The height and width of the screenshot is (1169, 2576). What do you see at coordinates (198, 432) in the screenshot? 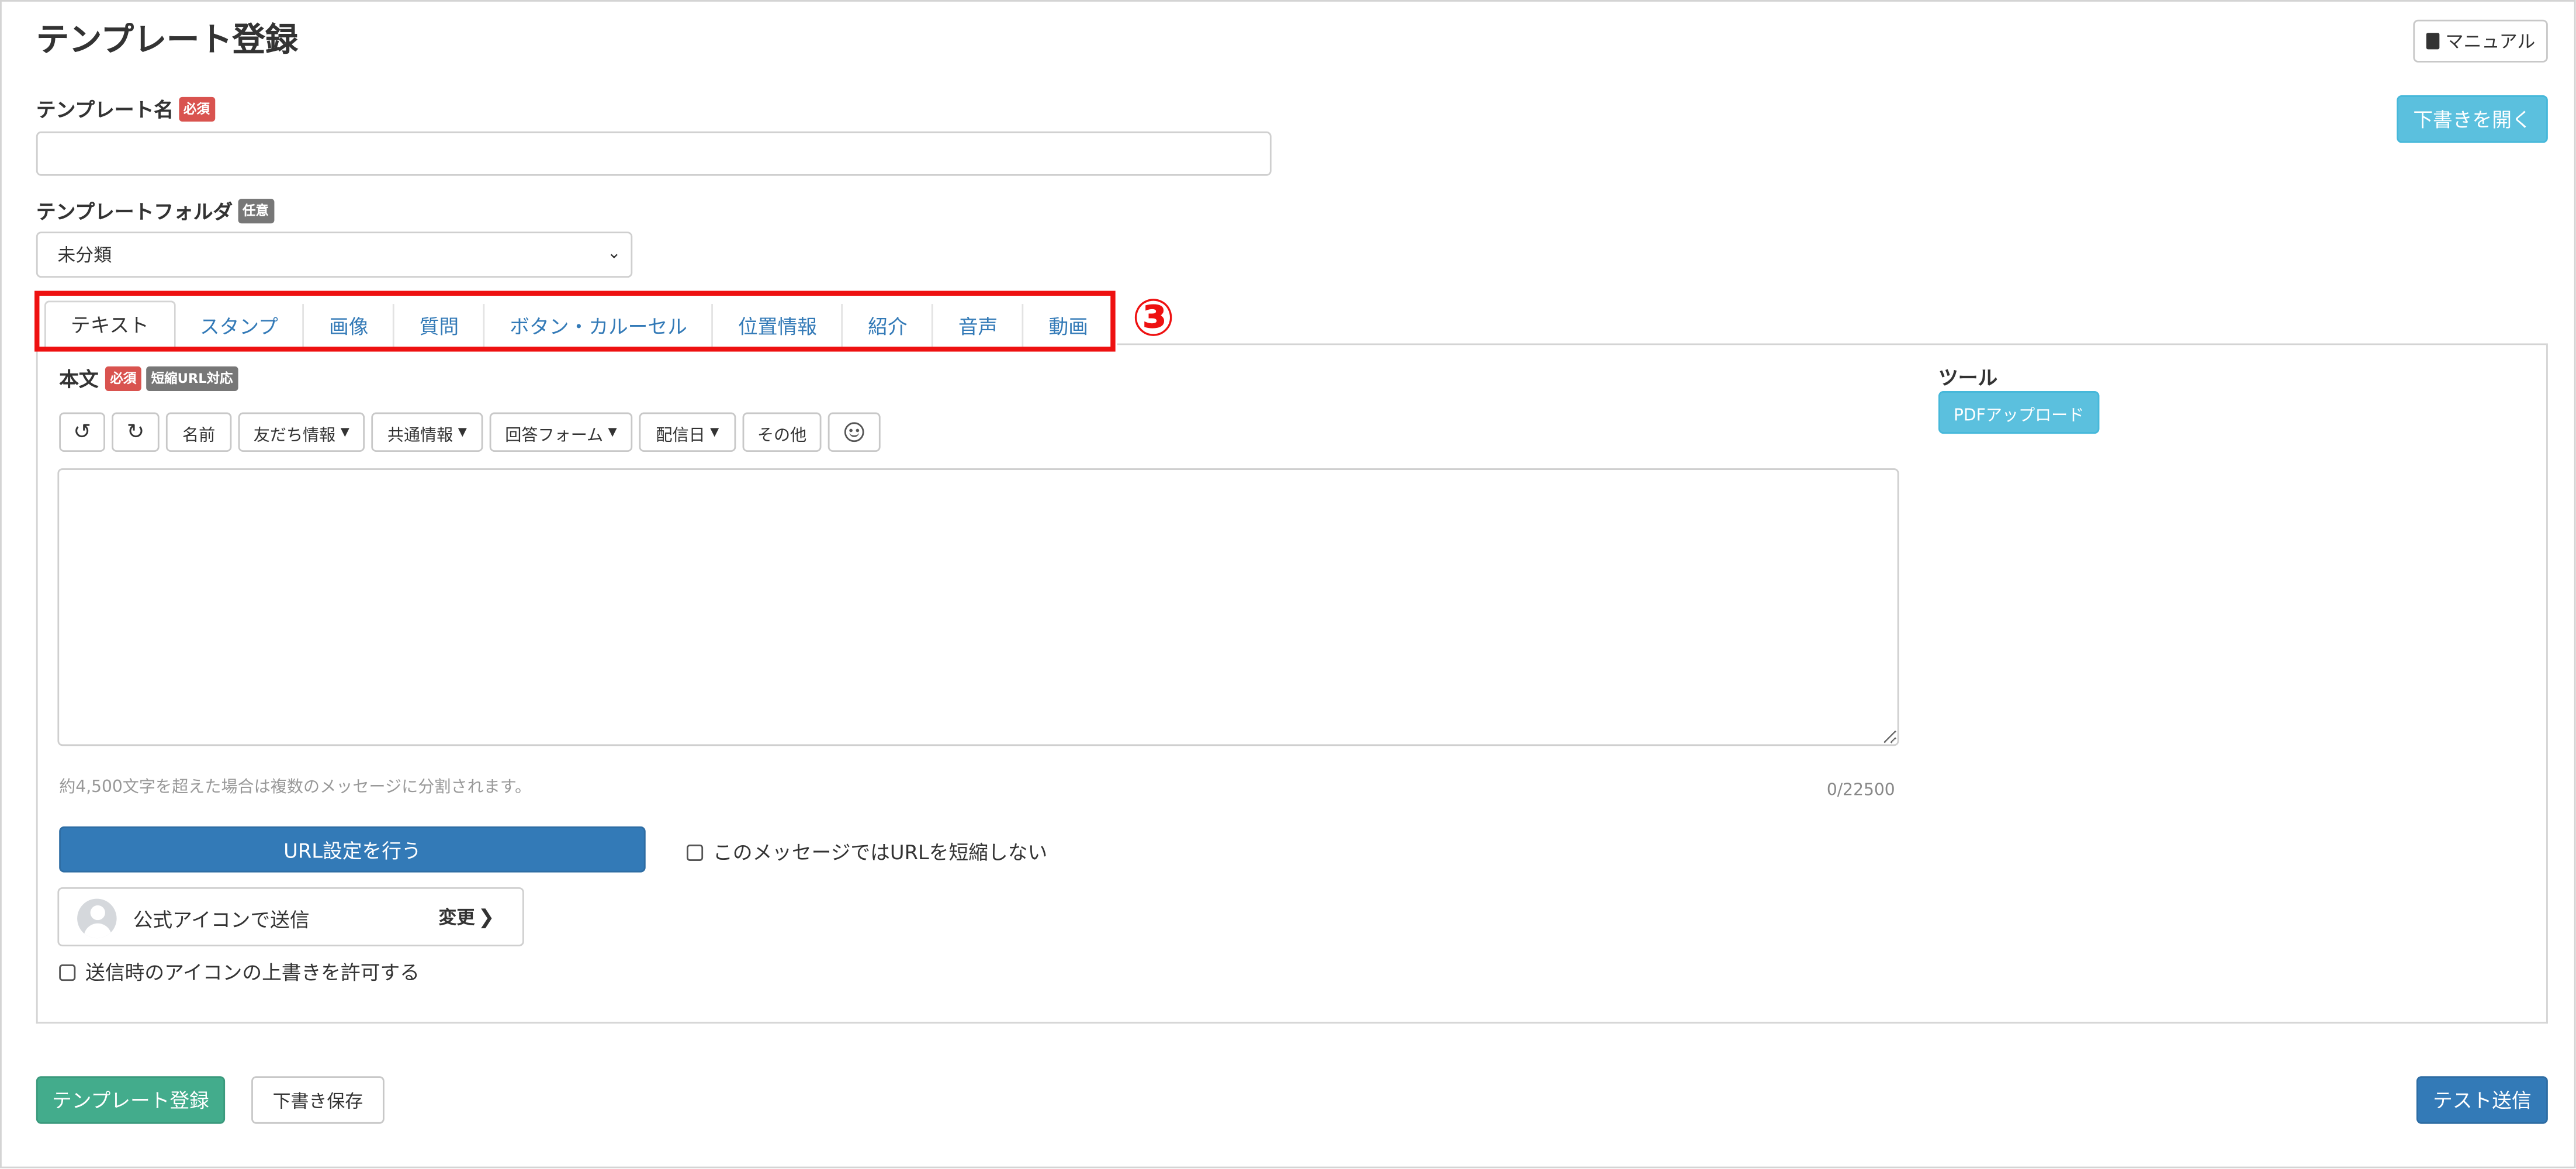
I see `insert-name-button: 名前` at bounding box center [198, 432].